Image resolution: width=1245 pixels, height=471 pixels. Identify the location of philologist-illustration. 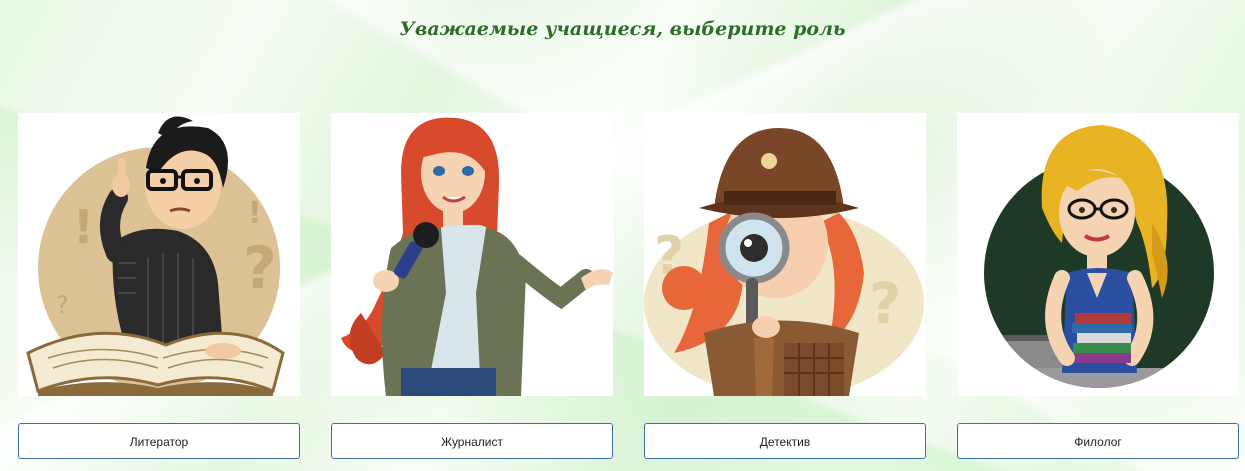
(1098, 254).